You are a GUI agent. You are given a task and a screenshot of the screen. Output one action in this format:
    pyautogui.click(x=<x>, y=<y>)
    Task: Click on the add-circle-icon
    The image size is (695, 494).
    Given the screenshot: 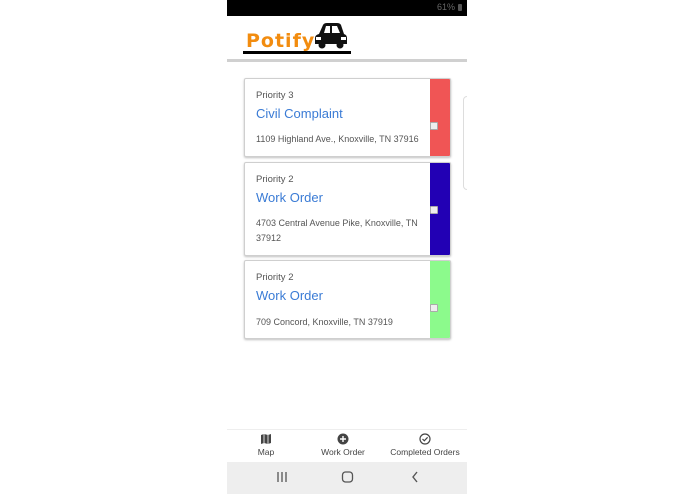 What is the action you would take?
    pyautogui.click(x=343, y=439)
    